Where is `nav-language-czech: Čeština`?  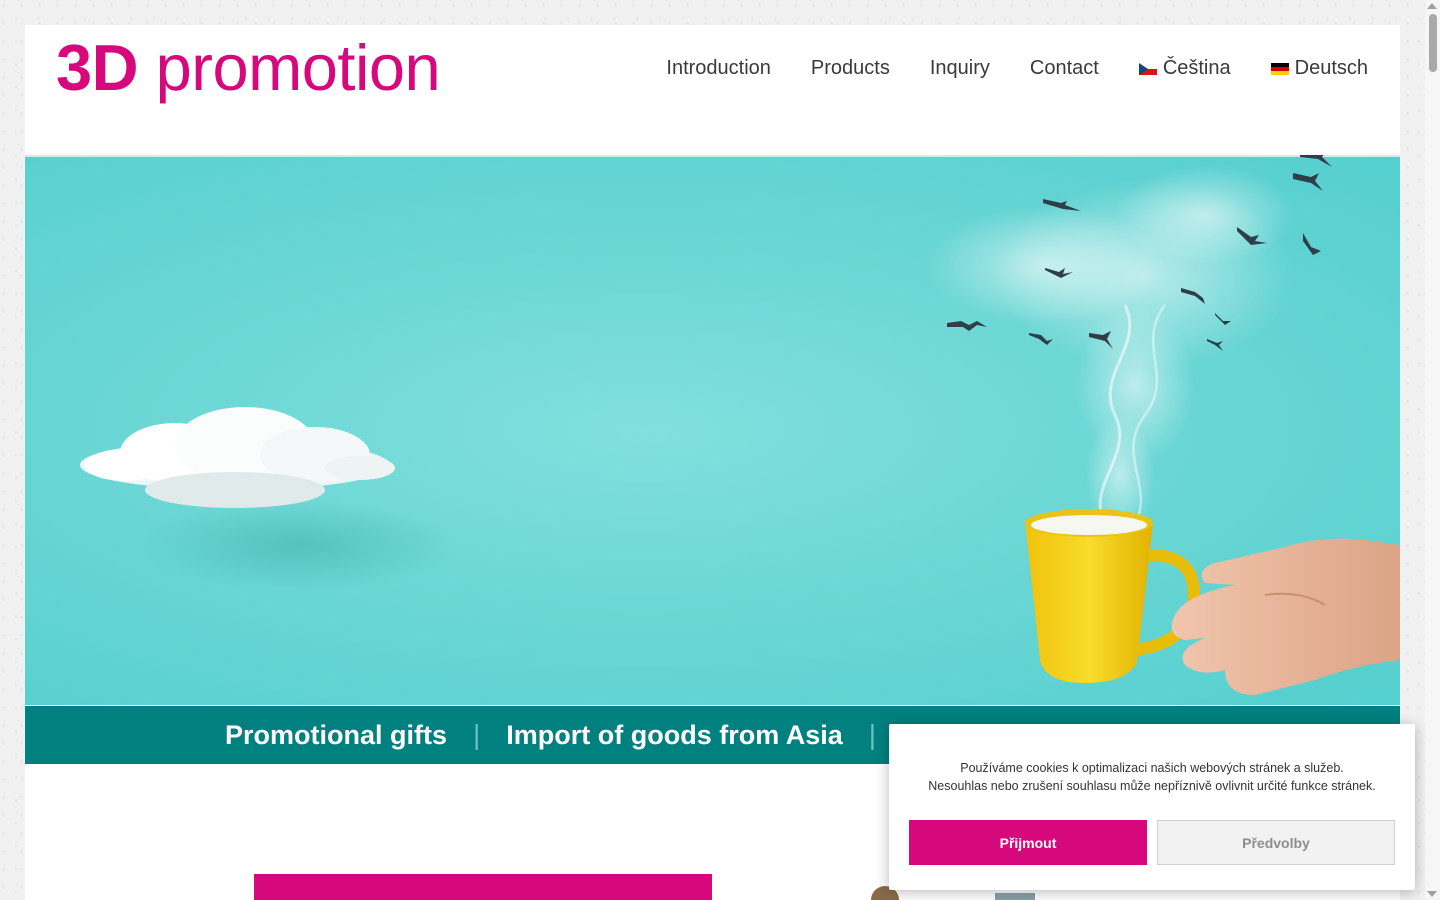
nav-language-czech: Čeština is located at coordinates (1184, 68).